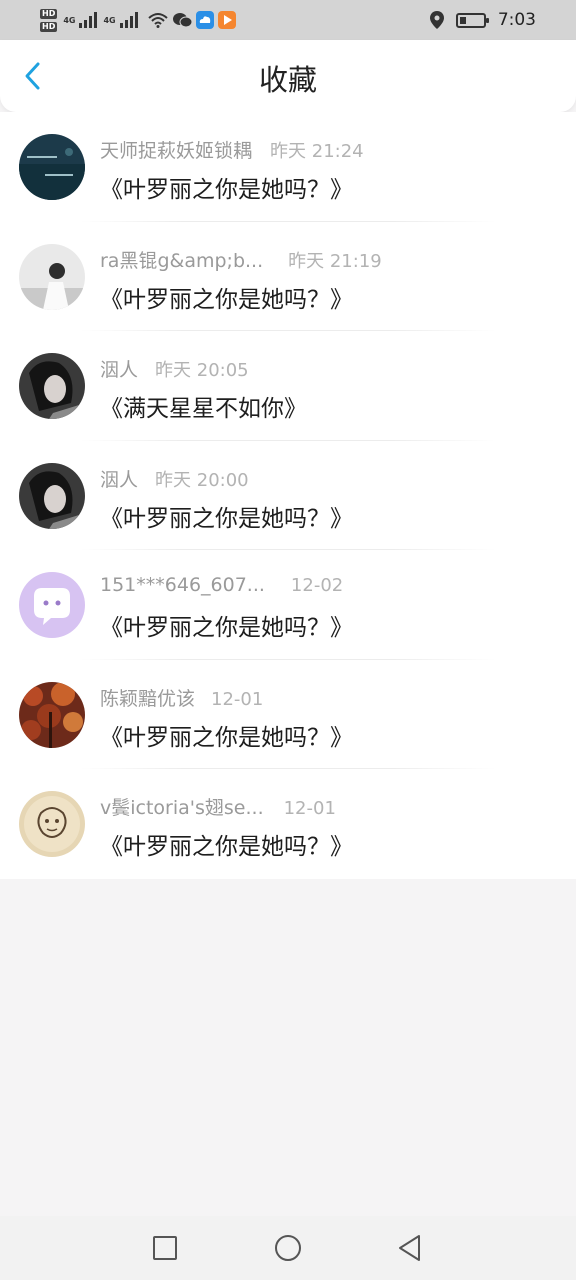 The height and width of the screenshot is (1280, 576). I want to click on home-icon, so click(288, 1248).